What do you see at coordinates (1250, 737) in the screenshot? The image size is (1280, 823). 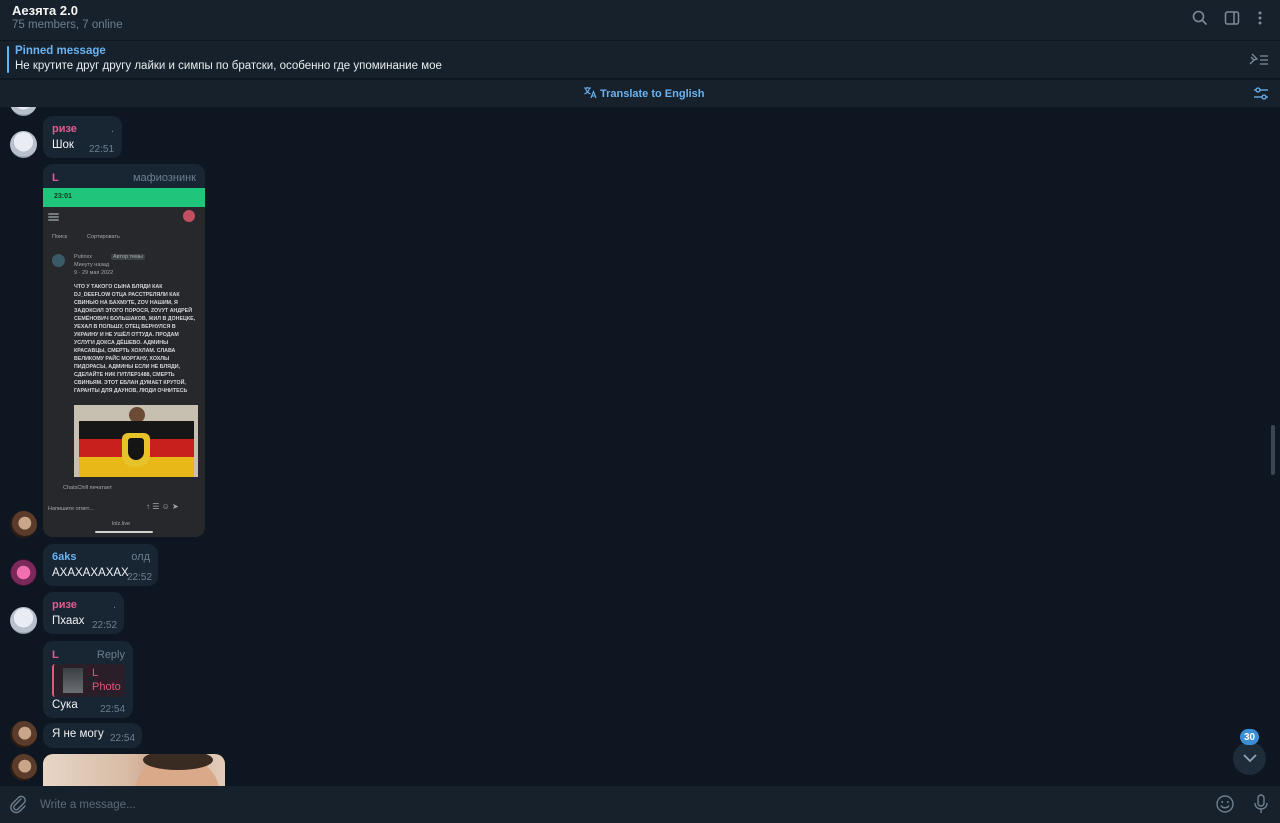 I see `unread-count-badge: 30` at bounding box center [1250, 737].